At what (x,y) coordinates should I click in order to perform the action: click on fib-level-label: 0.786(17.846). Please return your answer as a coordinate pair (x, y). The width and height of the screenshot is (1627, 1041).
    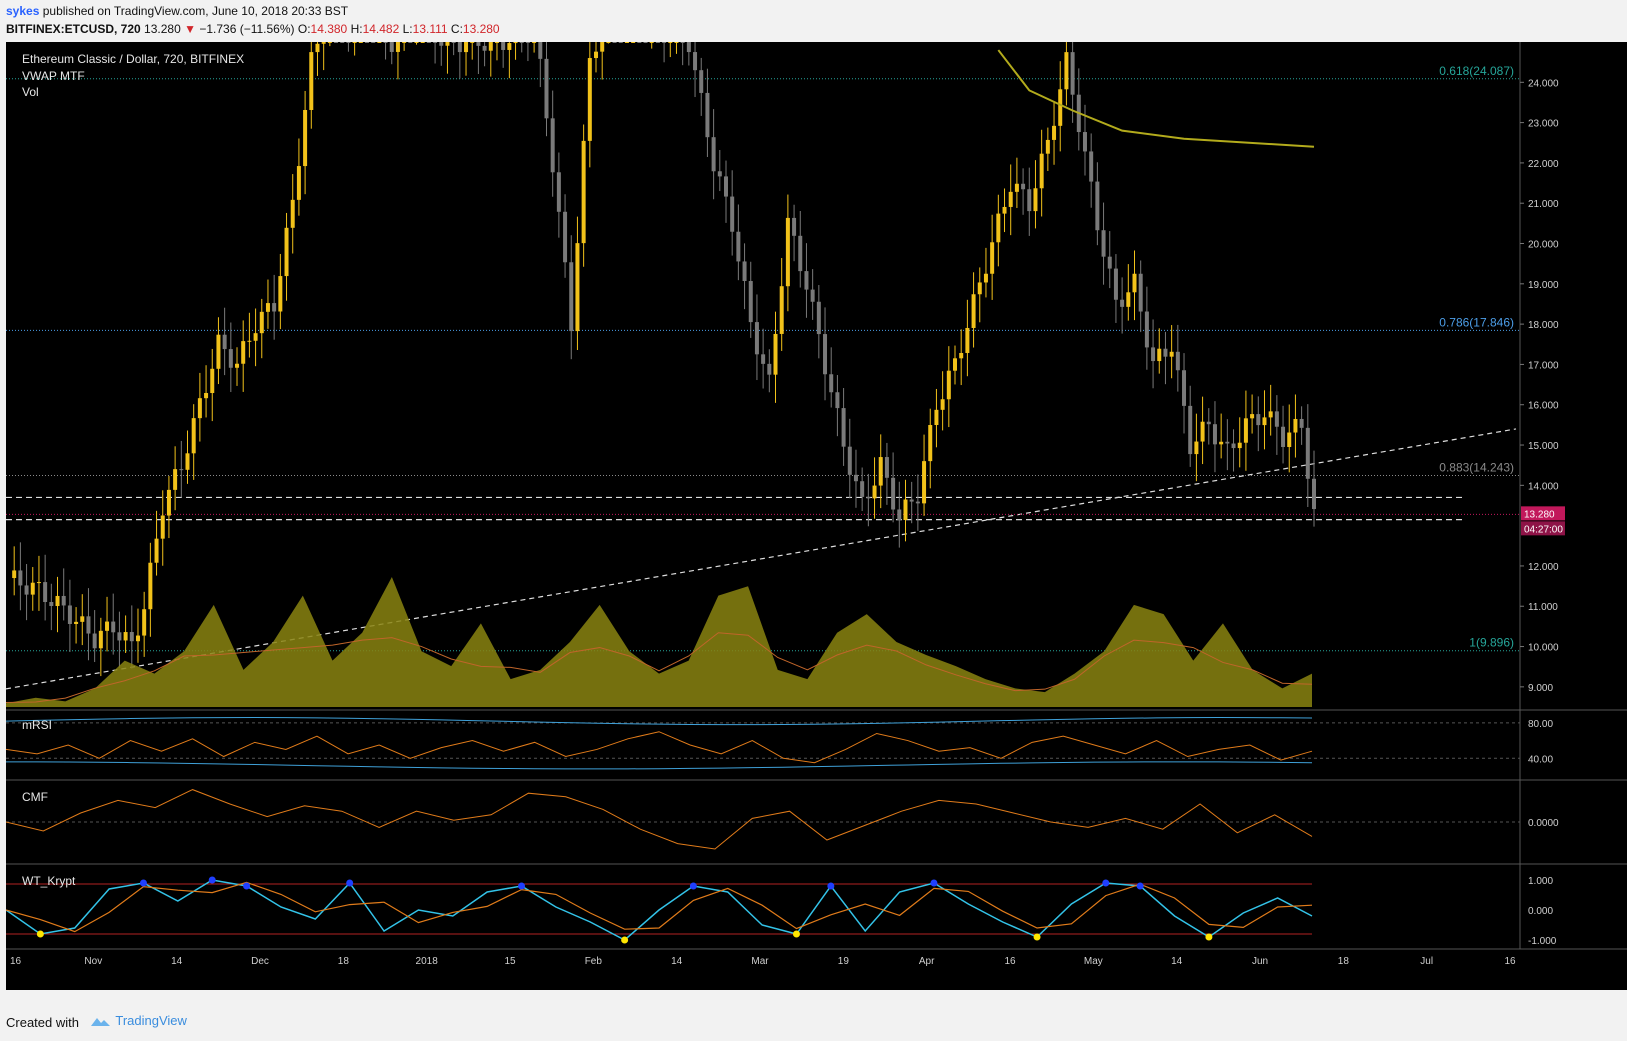
    Looking at the image, I should click on (1476, 322).